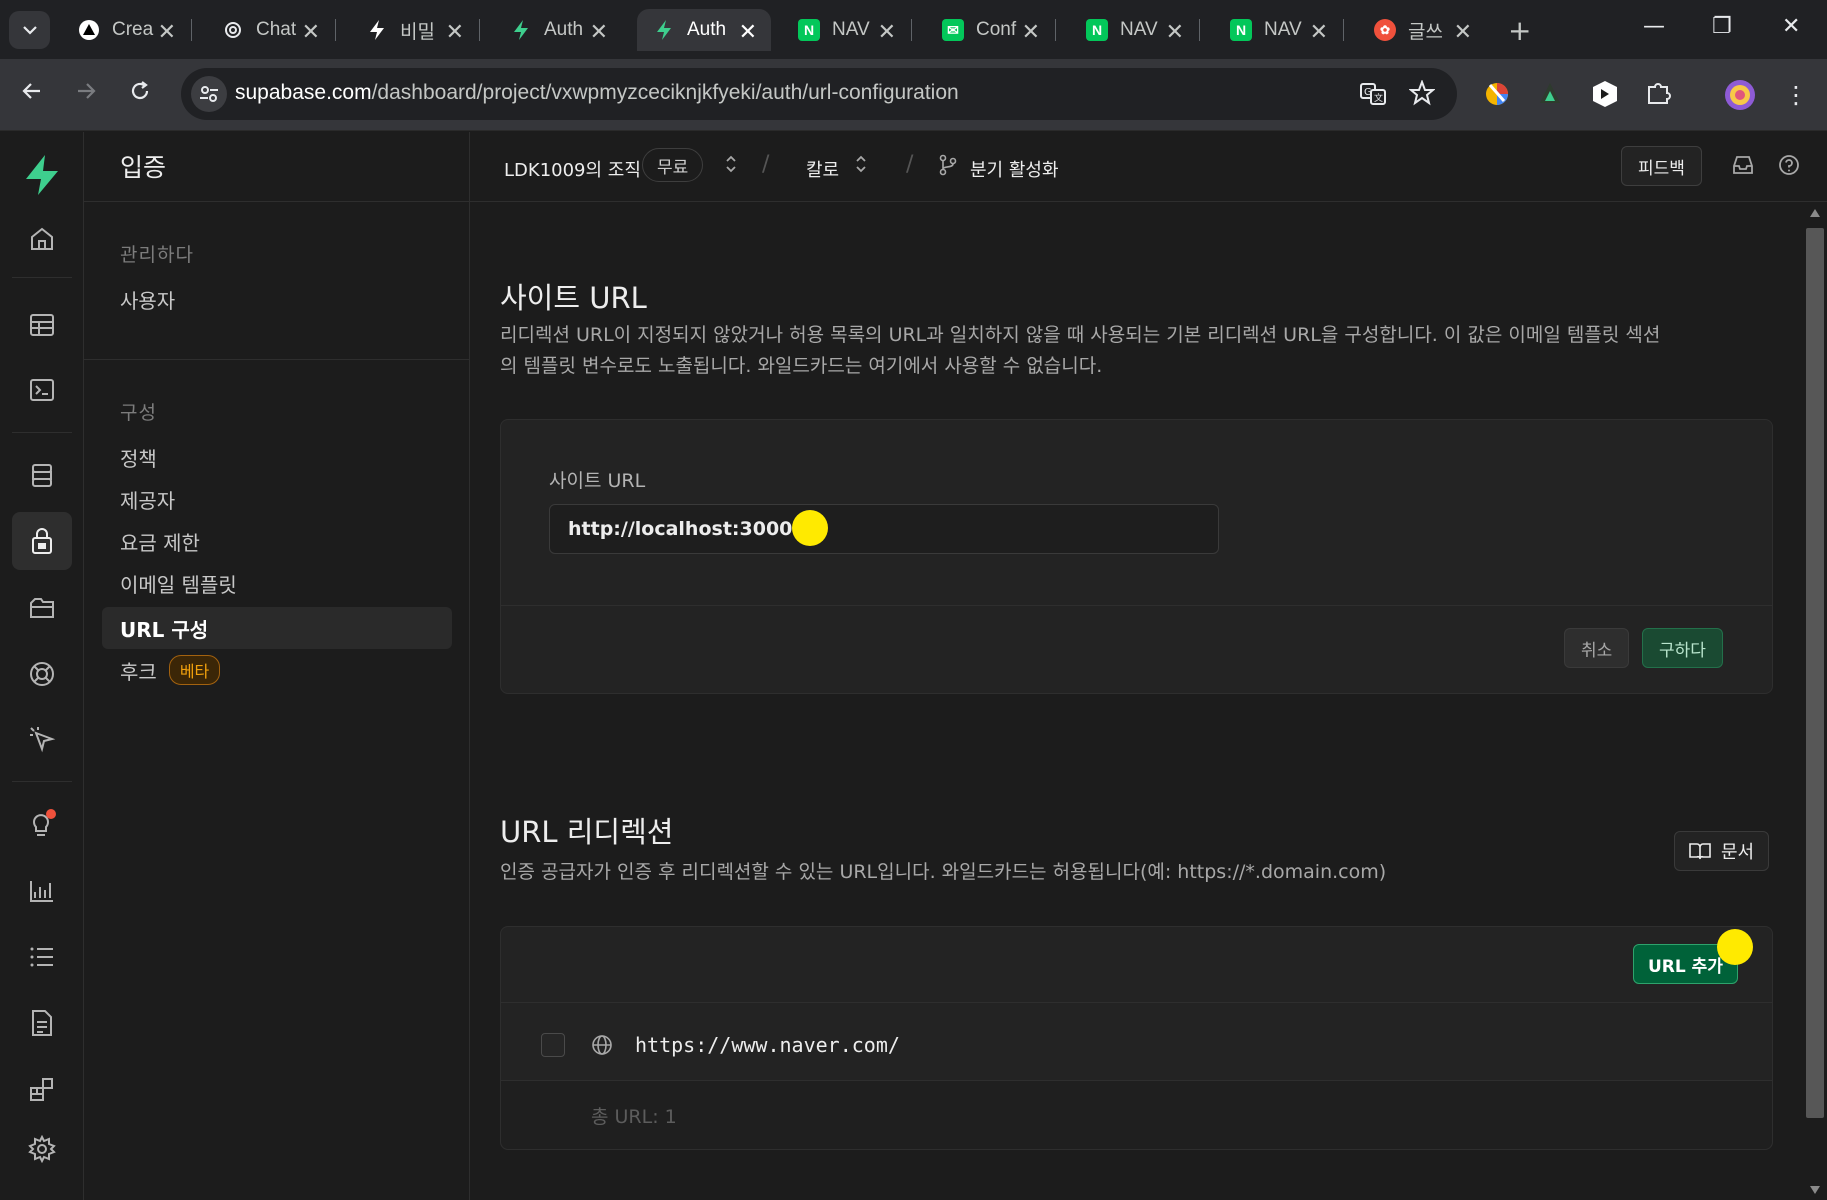  I want to click on arrow-left-icon, so click(31, 91).